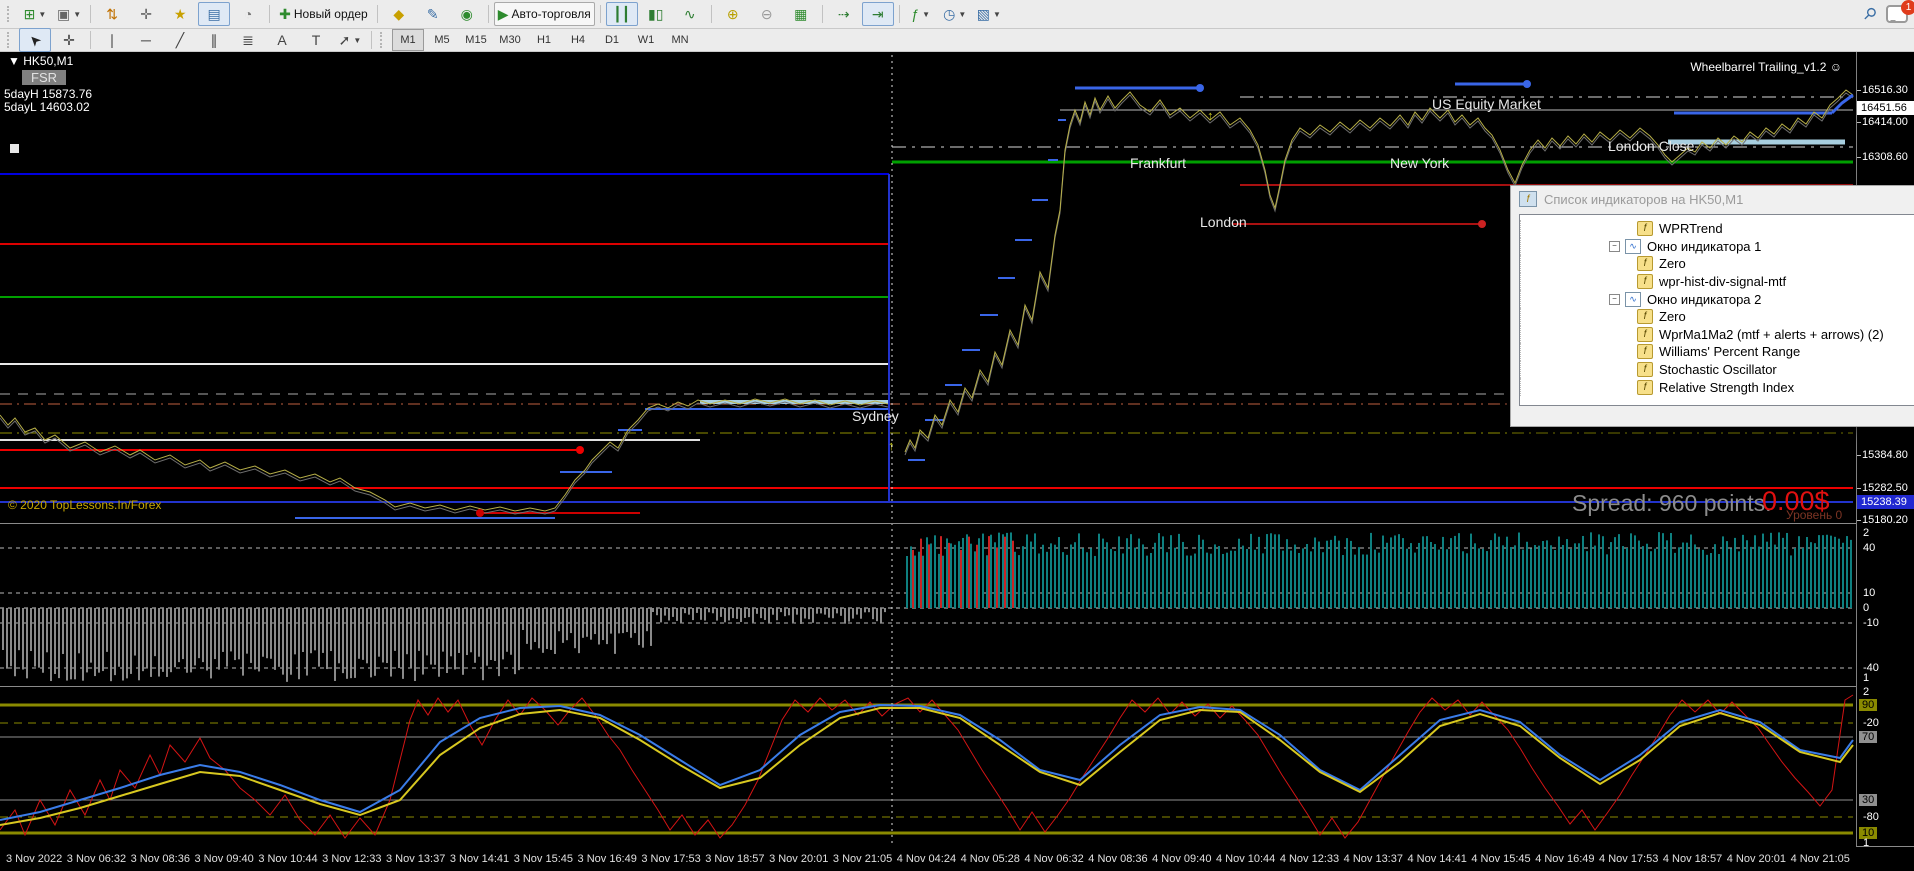  I want to click on market-watch-button: ⇅, so click(112, 14).